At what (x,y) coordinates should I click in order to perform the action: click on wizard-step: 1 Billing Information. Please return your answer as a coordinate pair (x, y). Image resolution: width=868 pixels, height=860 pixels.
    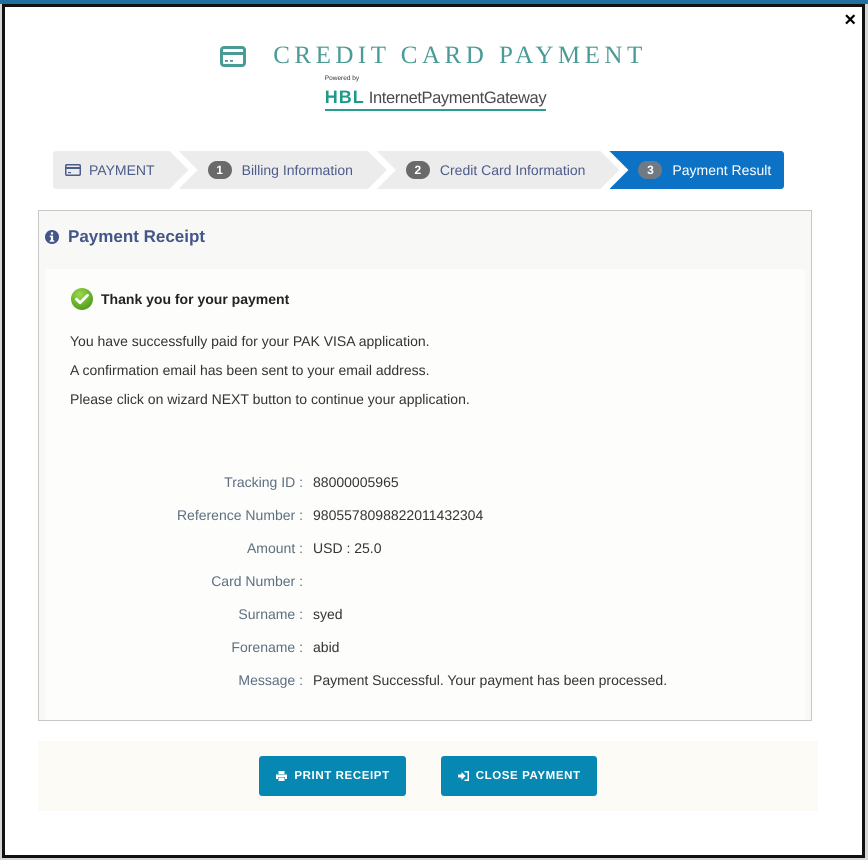
    Looking at the image, I should click on (282, 170).